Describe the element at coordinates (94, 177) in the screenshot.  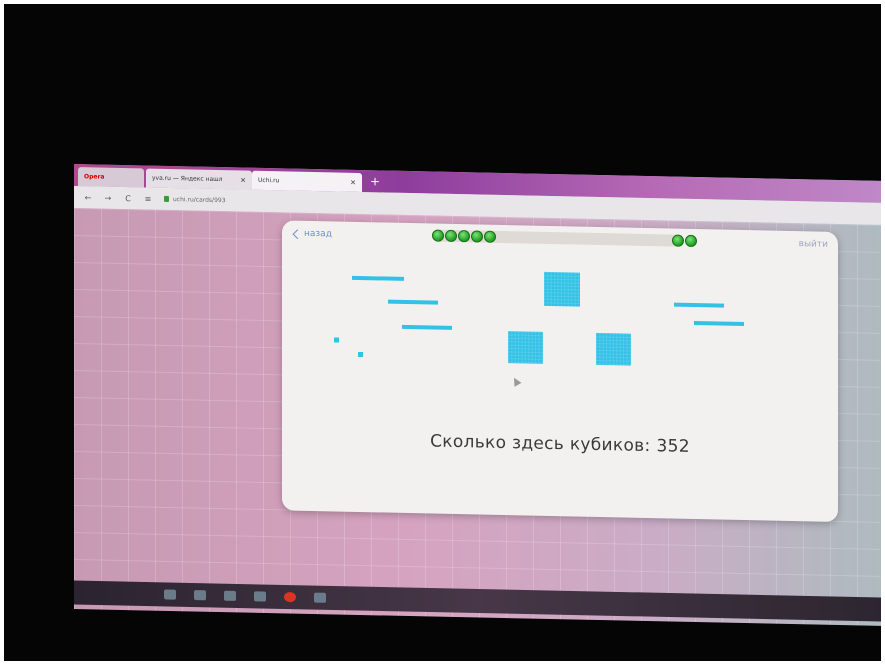
I see `tab-label: Opera` at that location.